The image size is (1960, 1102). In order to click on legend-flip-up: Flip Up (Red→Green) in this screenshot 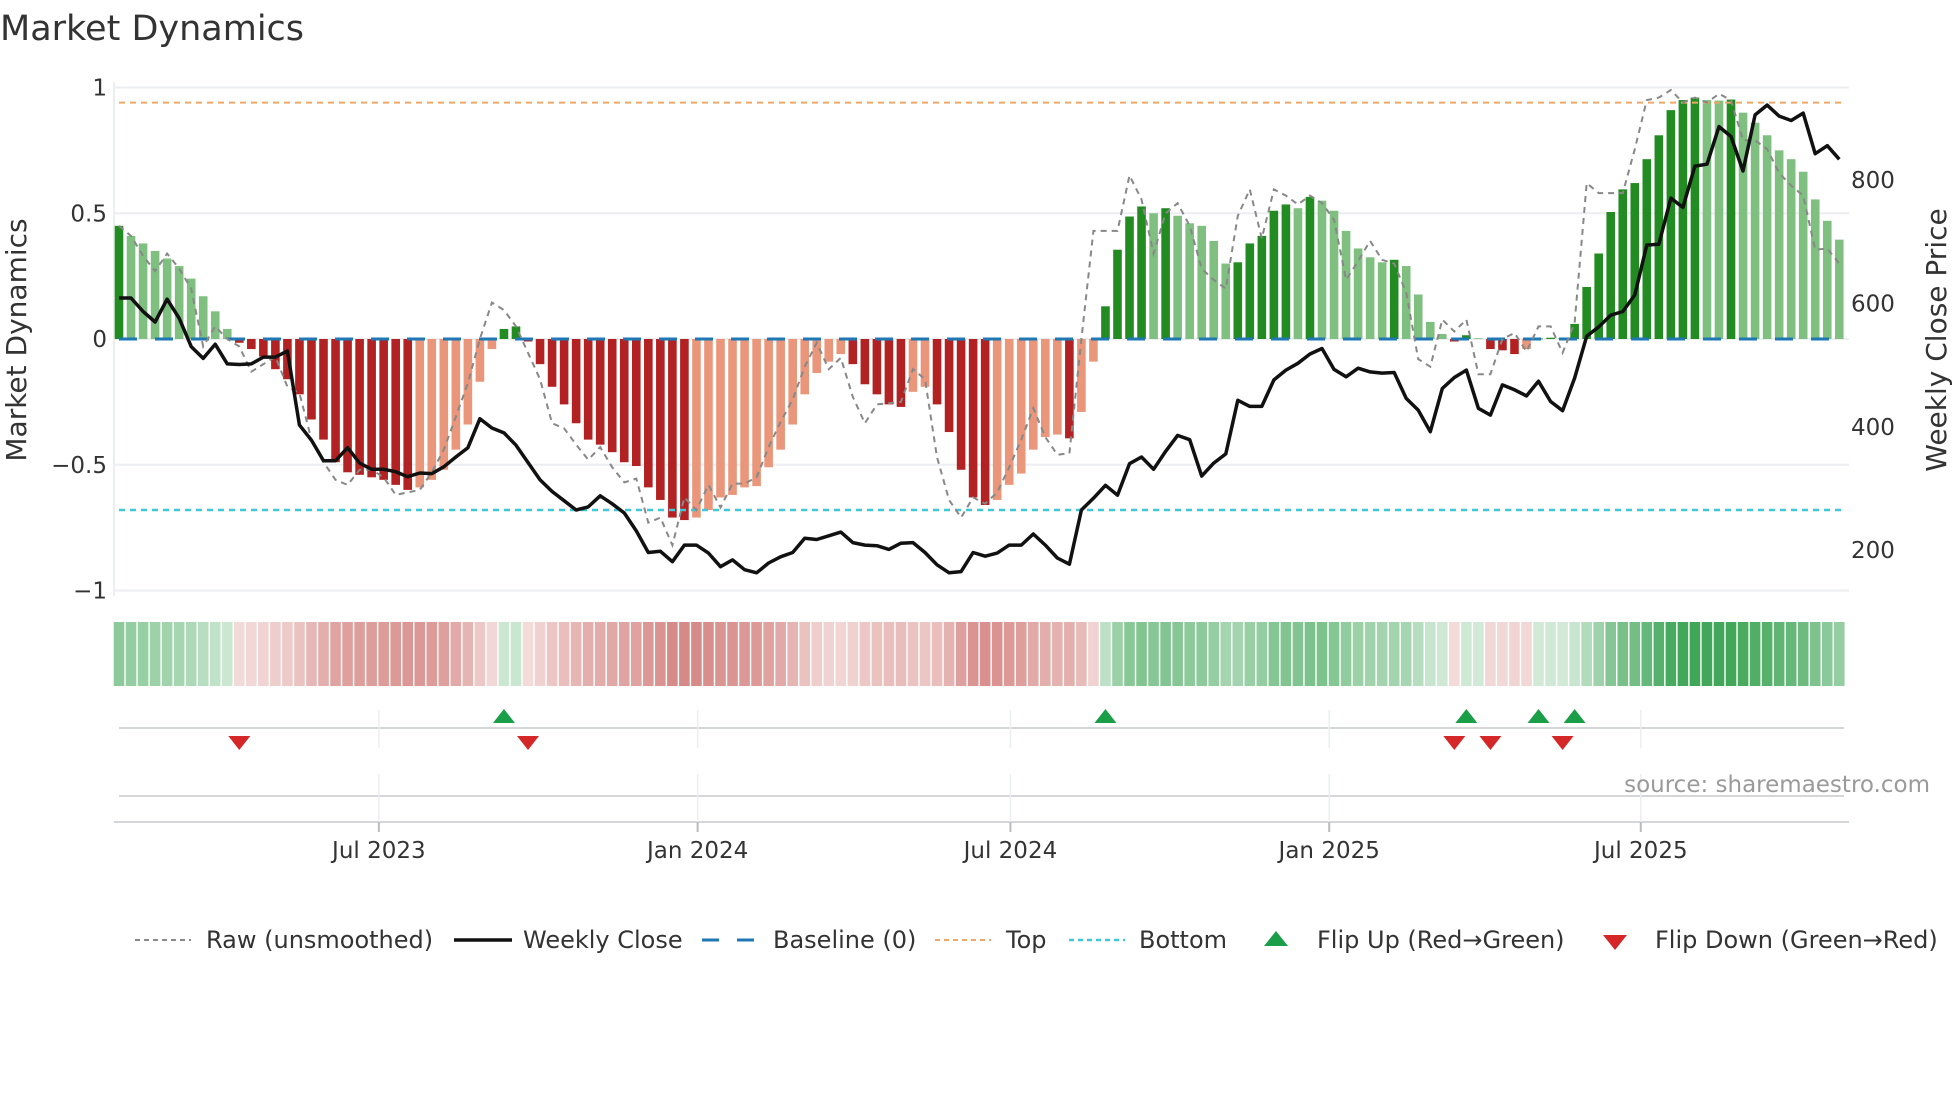, I will do `click(1441, 940)`.